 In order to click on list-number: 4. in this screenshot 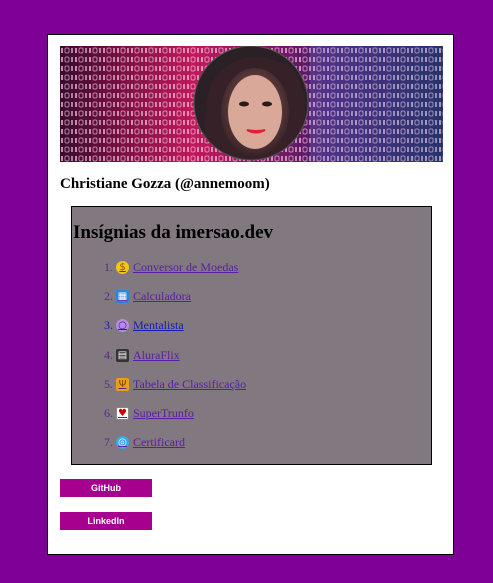, I will do `click(108, 354)`.